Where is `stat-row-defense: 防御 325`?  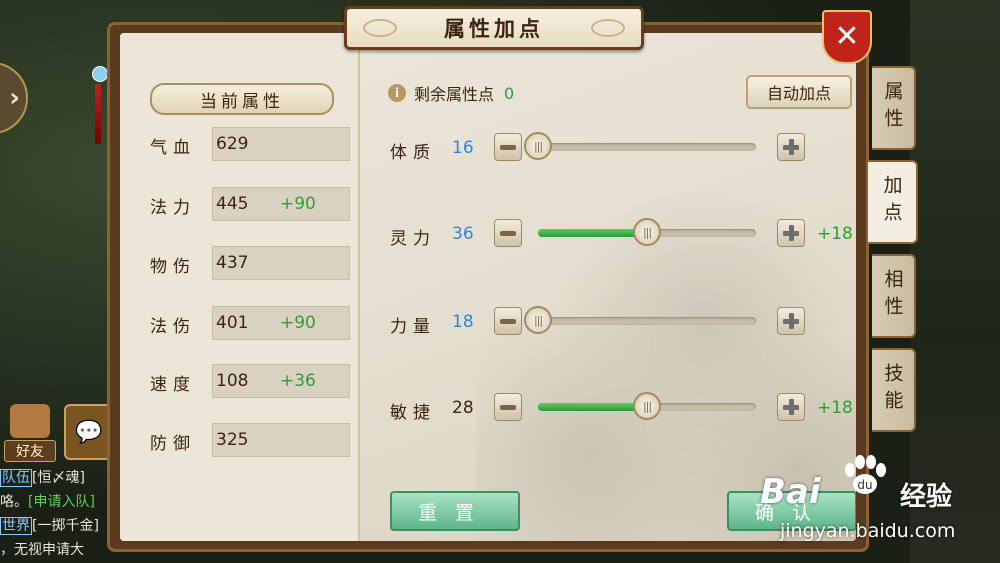
stat-row-defense: 防御 325 is located at coordinates (250, 440).